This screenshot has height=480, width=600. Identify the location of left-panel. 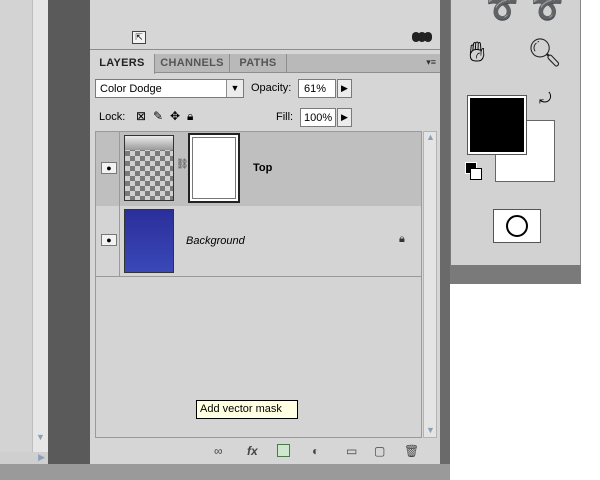
(16, 226).